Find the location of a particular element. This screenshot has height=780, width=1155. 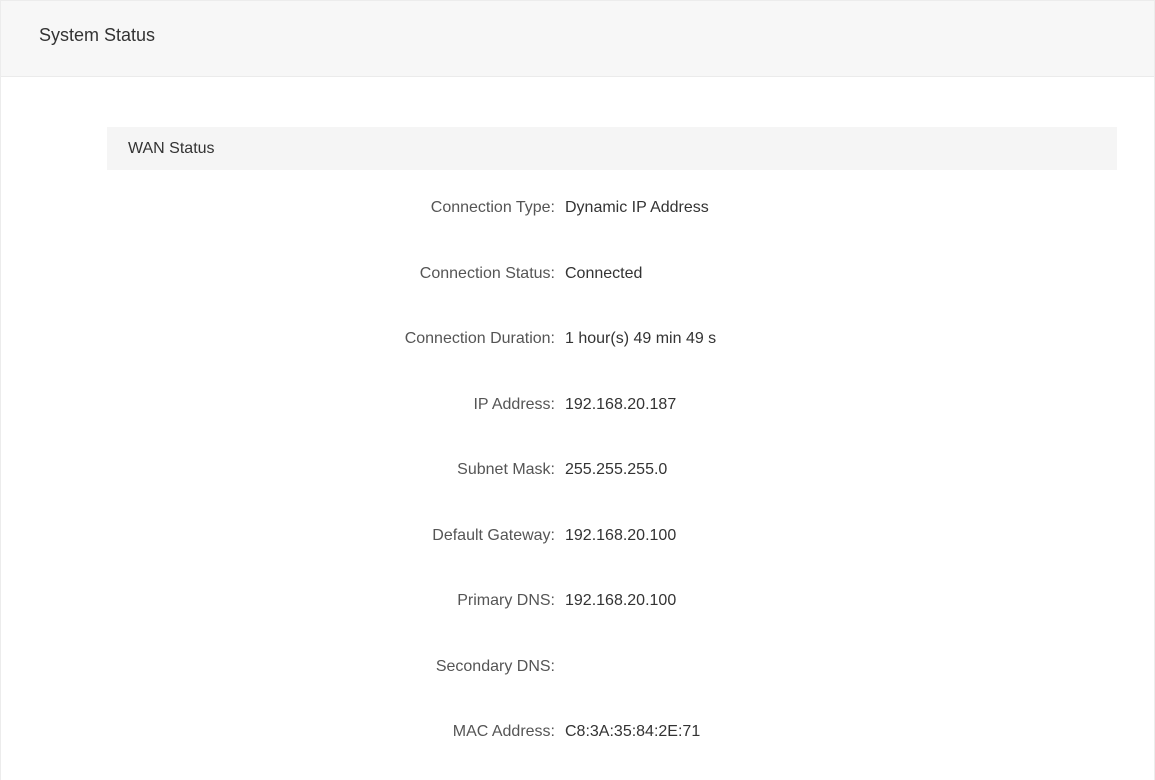

default-gateway-value: 192.168.20.100 is located at coordinates (621, 535).